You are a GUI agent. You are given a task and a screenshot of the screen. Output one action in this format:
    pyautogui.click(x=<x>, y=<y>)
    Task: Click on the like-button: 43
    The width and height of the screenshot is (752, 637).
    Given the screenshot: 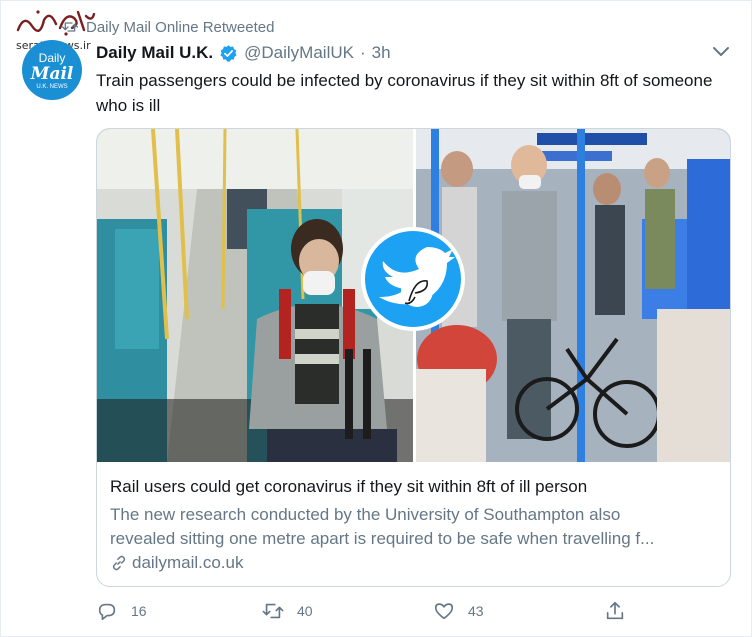 What is the action you would take?
    pyautogui.click(x=458, y=611)
    